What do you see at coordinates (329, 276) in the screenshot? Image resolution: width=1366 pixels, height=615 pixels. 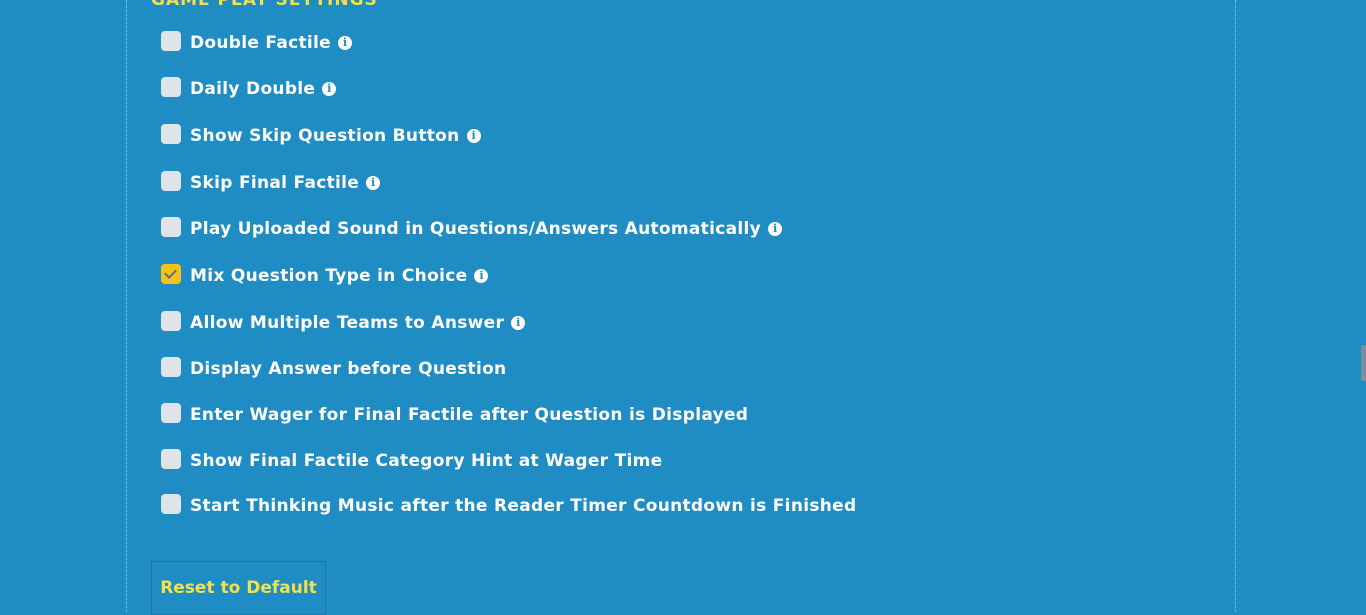 I see `setting-label: Mix Question Type in Choice` at bounding box center [329, 276].